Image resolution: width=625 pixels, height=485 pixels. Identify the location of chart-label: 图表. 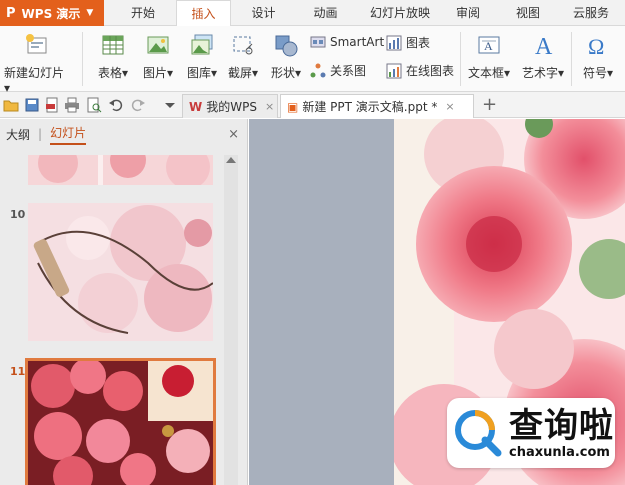
(418, 43).